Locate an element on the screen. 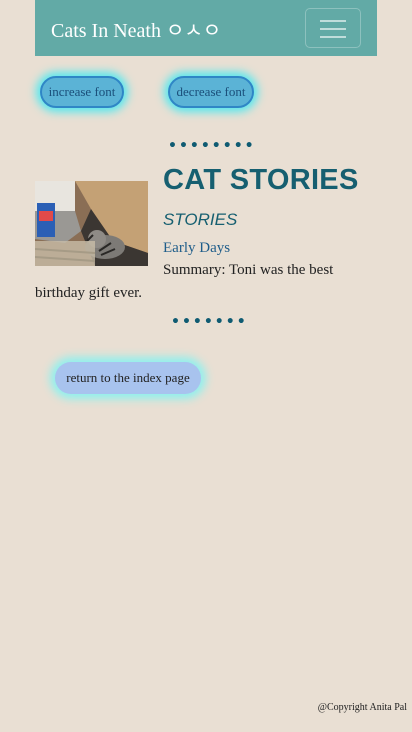 The image size is (412, 732). story-summary-line1: Summary: Toni was the best is located at coordinates (248, 270).